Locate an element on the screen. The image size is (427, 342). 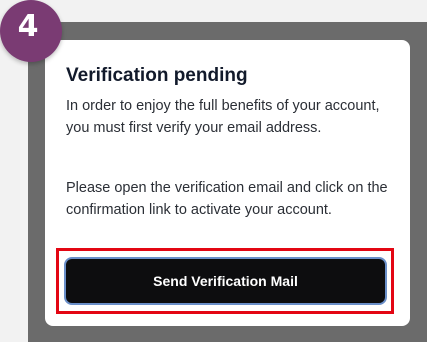
step-number-badge: 4 is located at coordinates (31, 31).